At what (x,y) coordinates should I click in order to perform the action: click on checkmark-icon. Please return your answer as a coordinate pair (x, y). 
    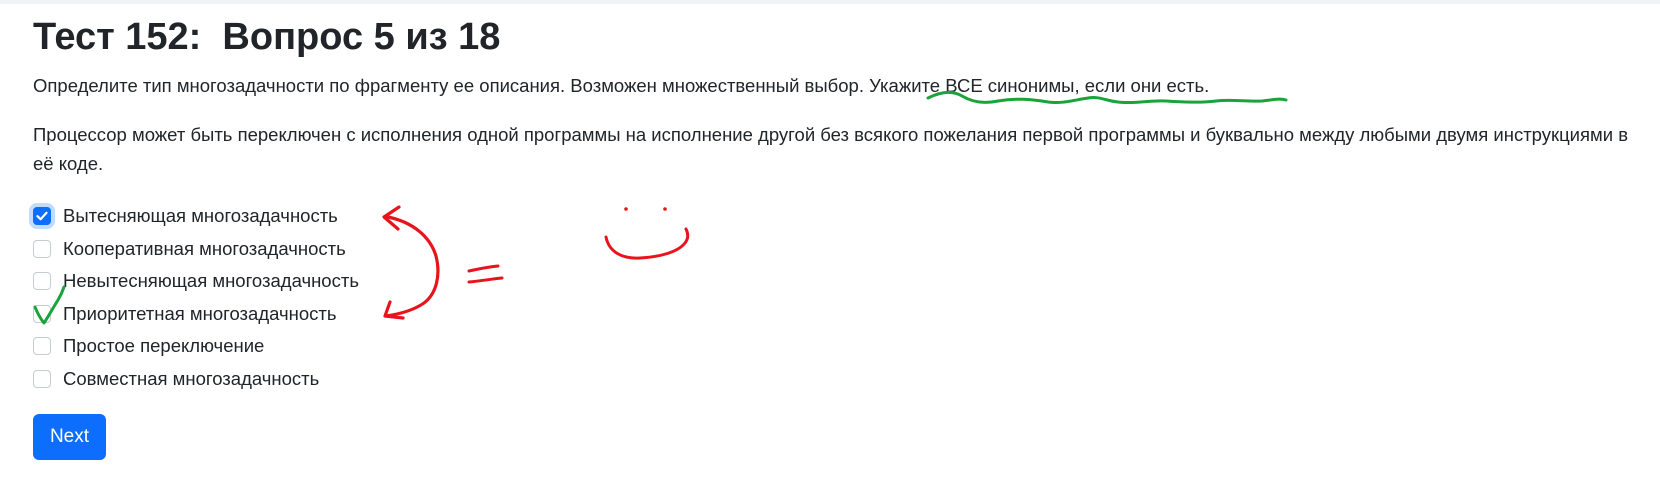
    Looking at the image, I should click on (42, 216).